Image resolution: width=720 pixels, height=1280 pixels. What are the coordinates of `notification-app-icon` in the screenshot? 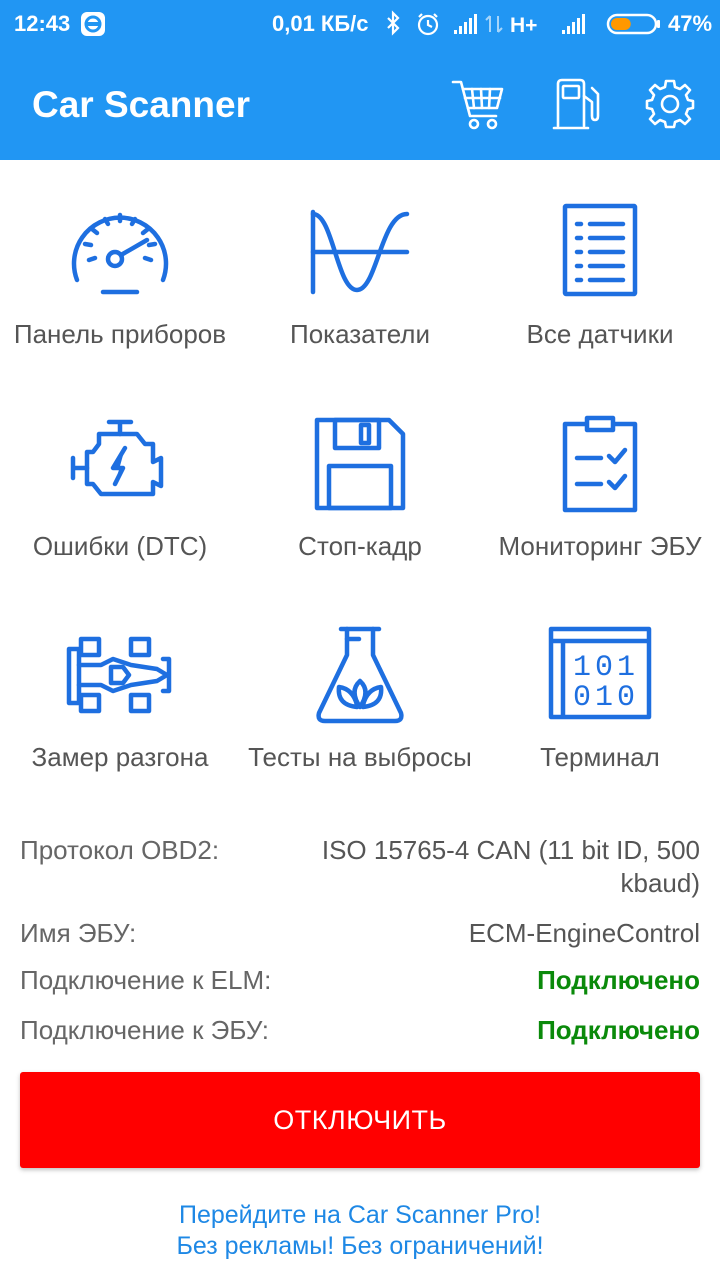 It's located at (93, 24).